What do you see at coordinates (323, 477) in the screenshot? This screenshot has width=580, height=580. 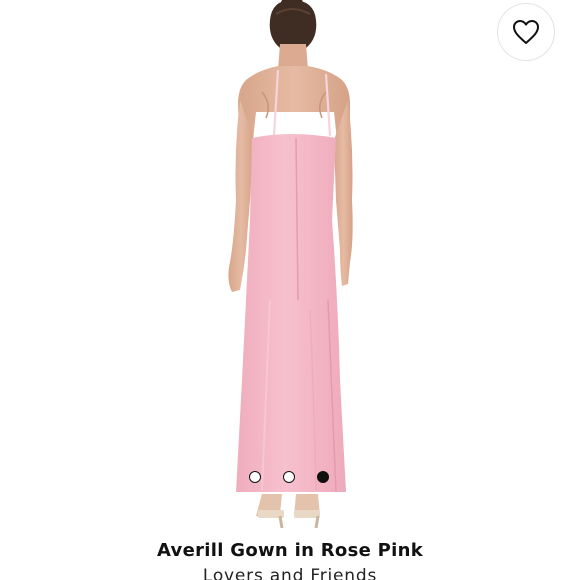 I see `carousel-dot-3-active` at bounding box center [323, 477].